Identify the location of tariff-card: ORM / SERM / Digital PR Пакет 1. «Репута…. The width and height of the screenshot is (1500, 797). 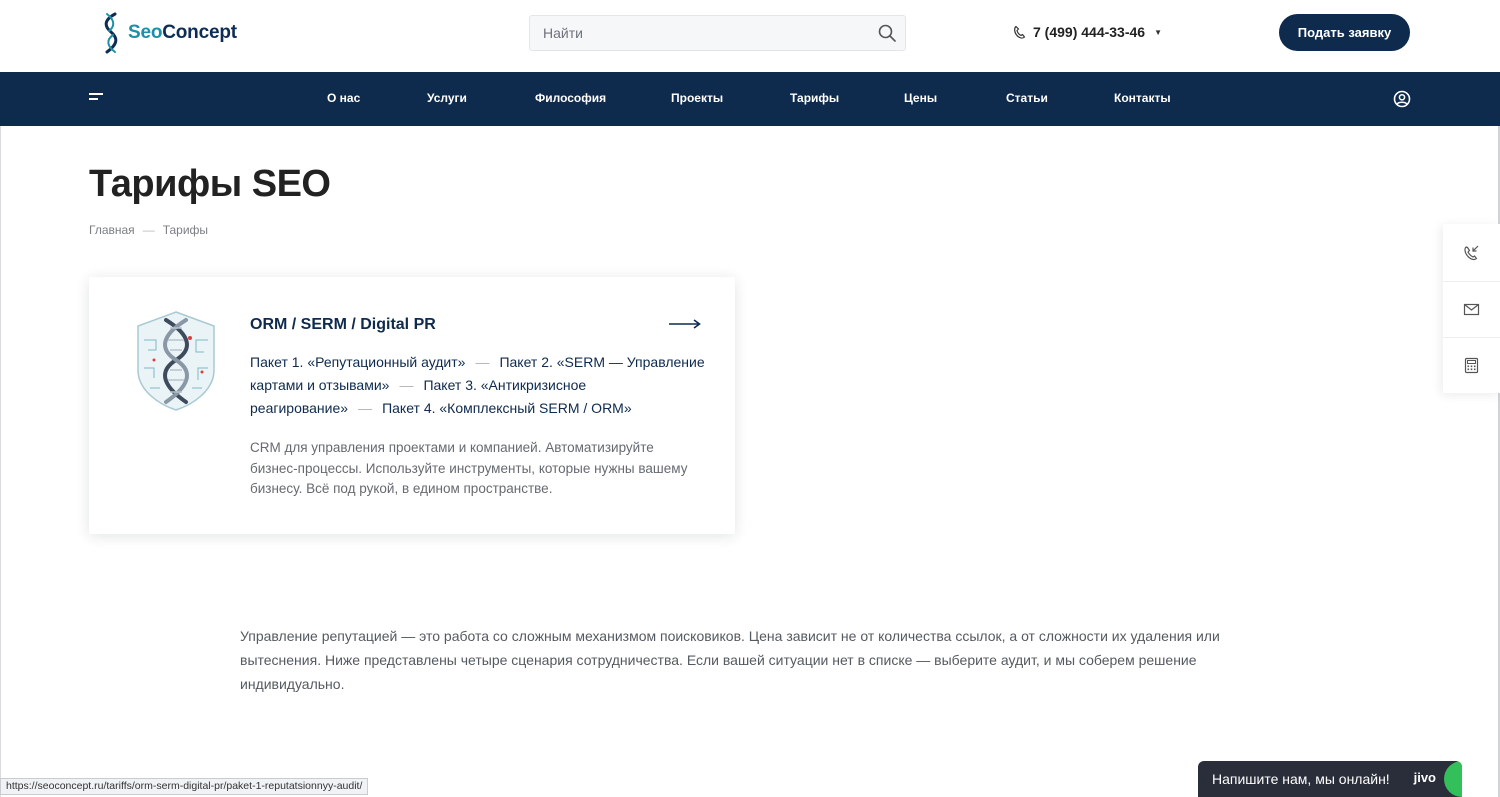
(412, 405).